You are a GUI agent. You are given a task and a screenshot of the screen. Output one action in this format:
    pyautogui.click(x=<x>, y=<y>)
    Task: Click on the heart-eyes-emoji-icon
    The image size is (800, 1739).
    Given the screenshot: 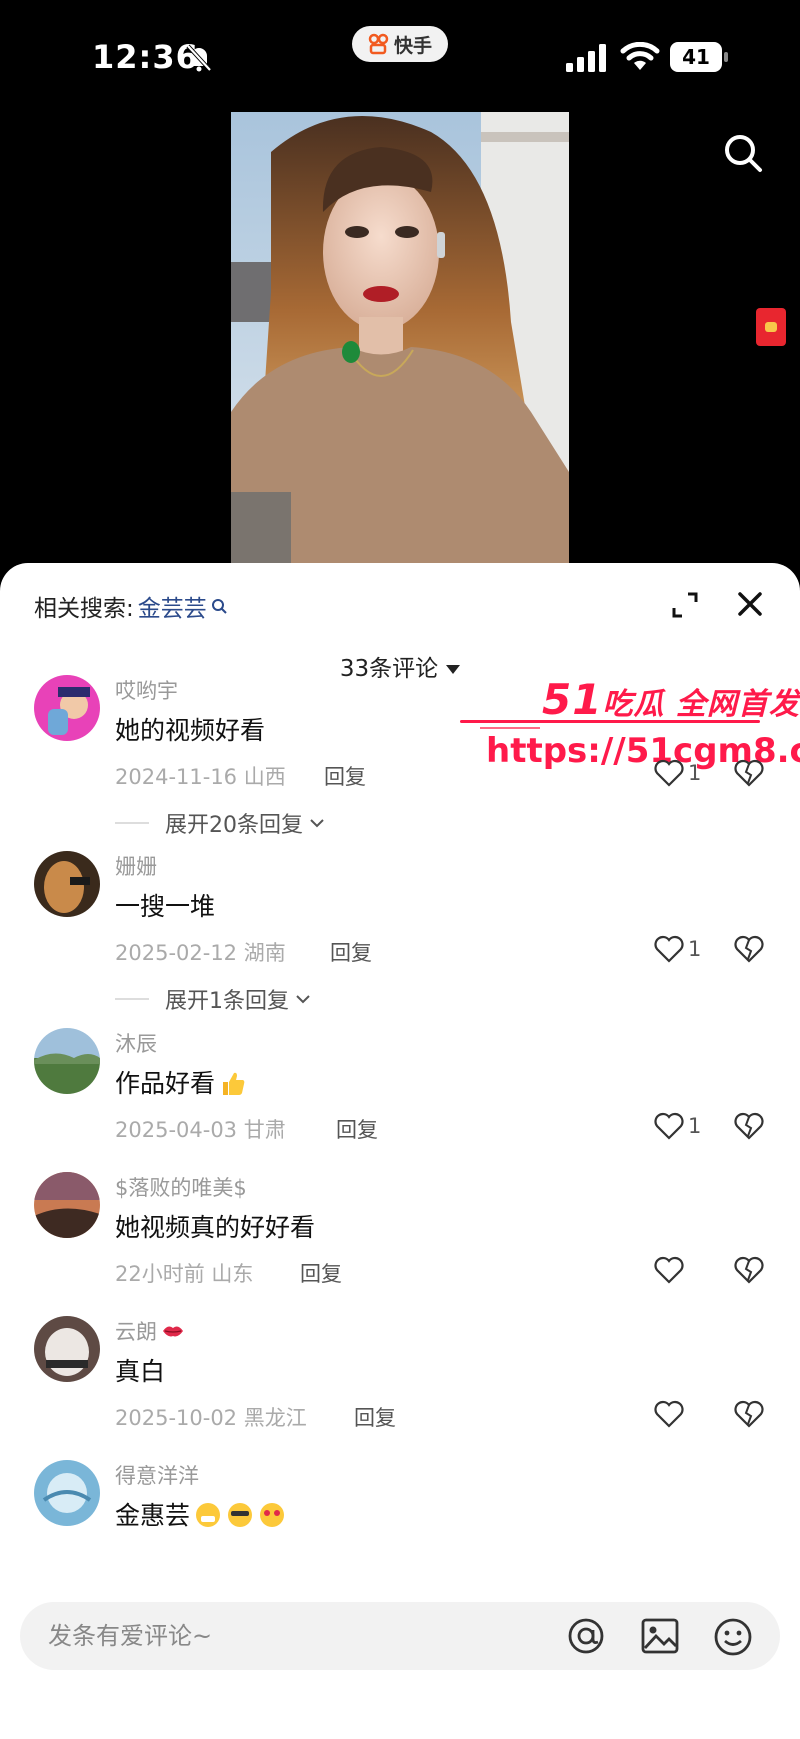 What is the action you would take?
    pyautogui.click(x=272, y=1515)
    